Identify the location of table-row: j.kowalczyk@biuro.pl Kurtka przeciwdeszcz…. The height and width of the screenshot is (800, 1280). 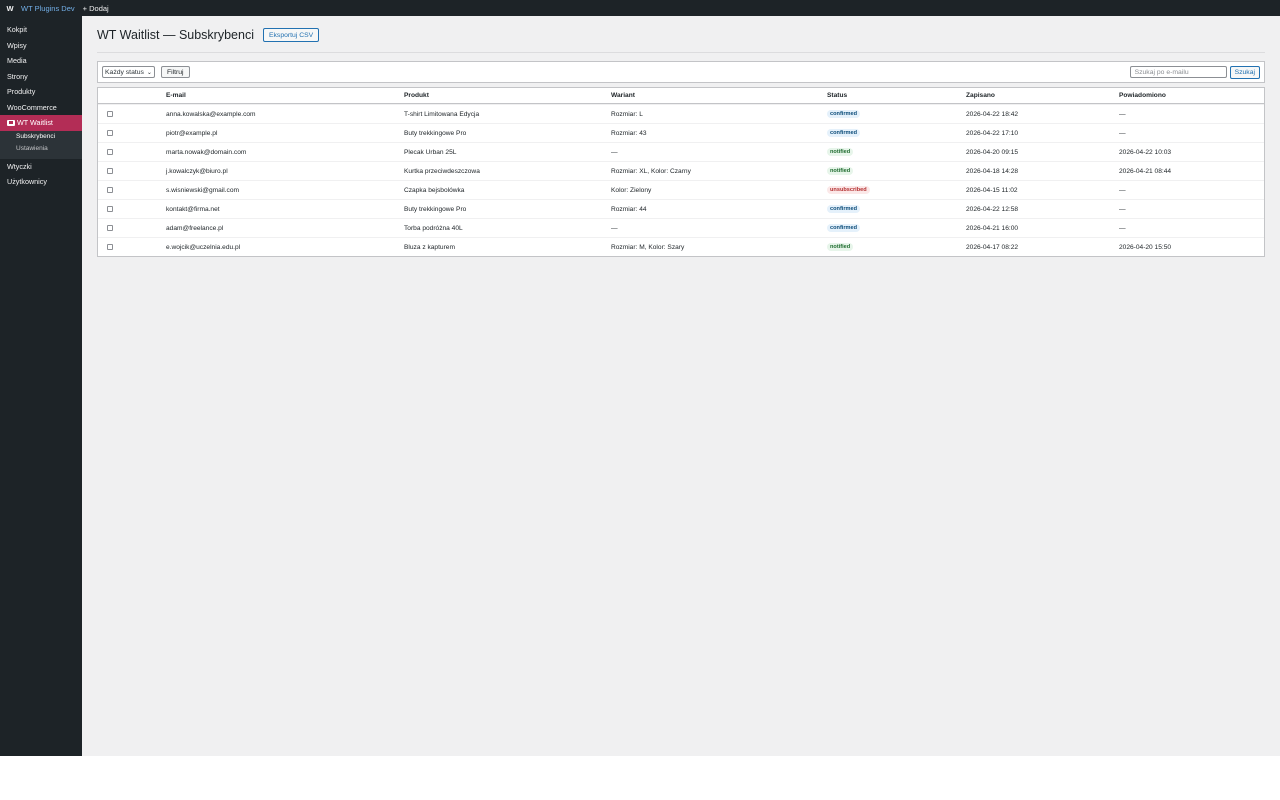
(681, 170).